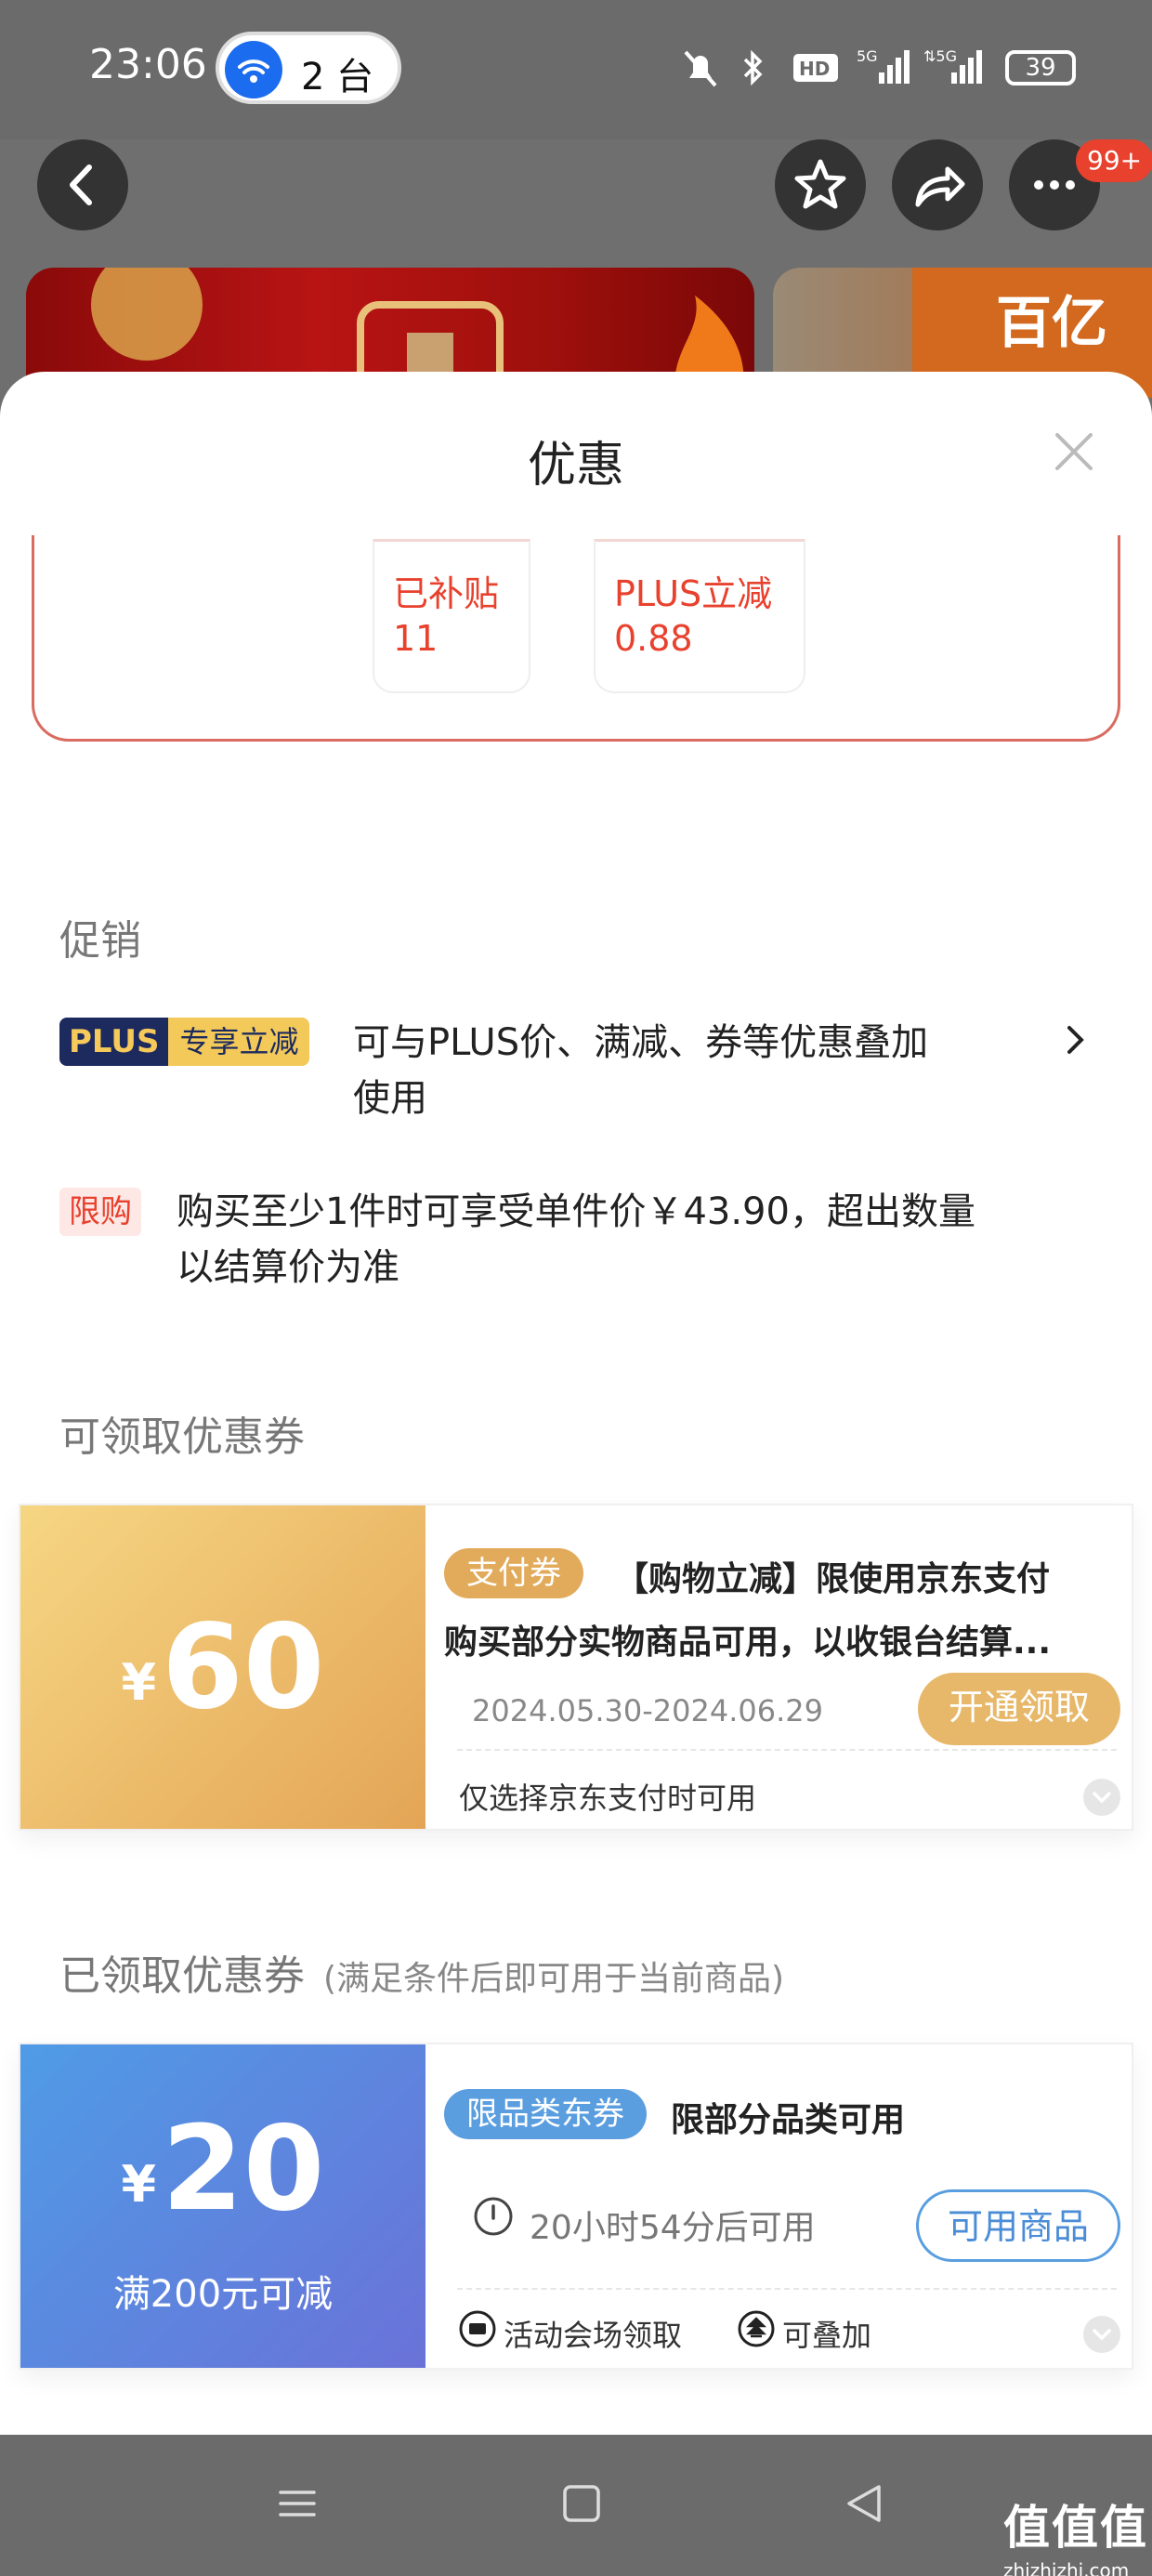 The image size is (1152, 2576). I want to click on svg-text: HD, so click(814, 69).